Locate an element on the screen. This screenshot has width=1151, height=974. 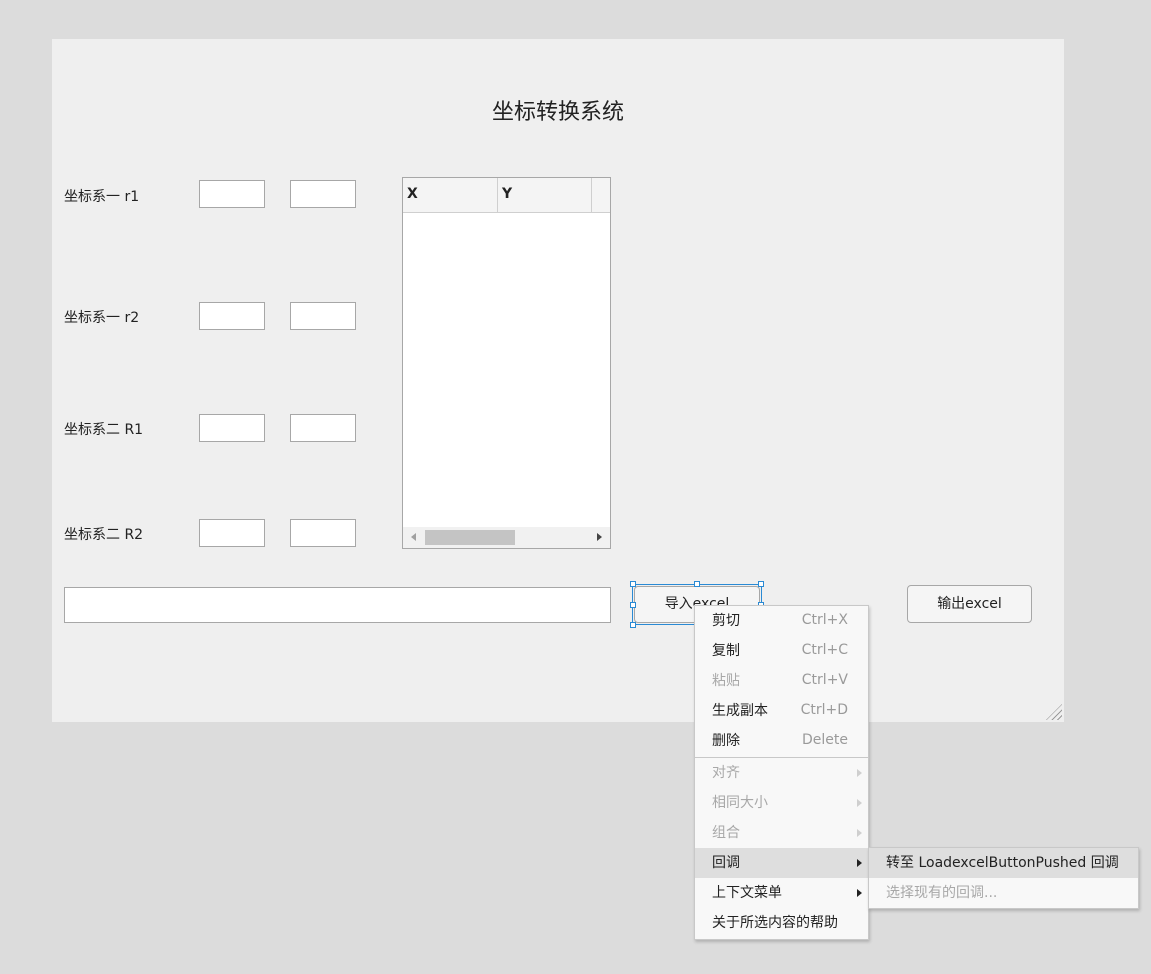
menu-item-label: 回调 is located at coordinates (726, 863).